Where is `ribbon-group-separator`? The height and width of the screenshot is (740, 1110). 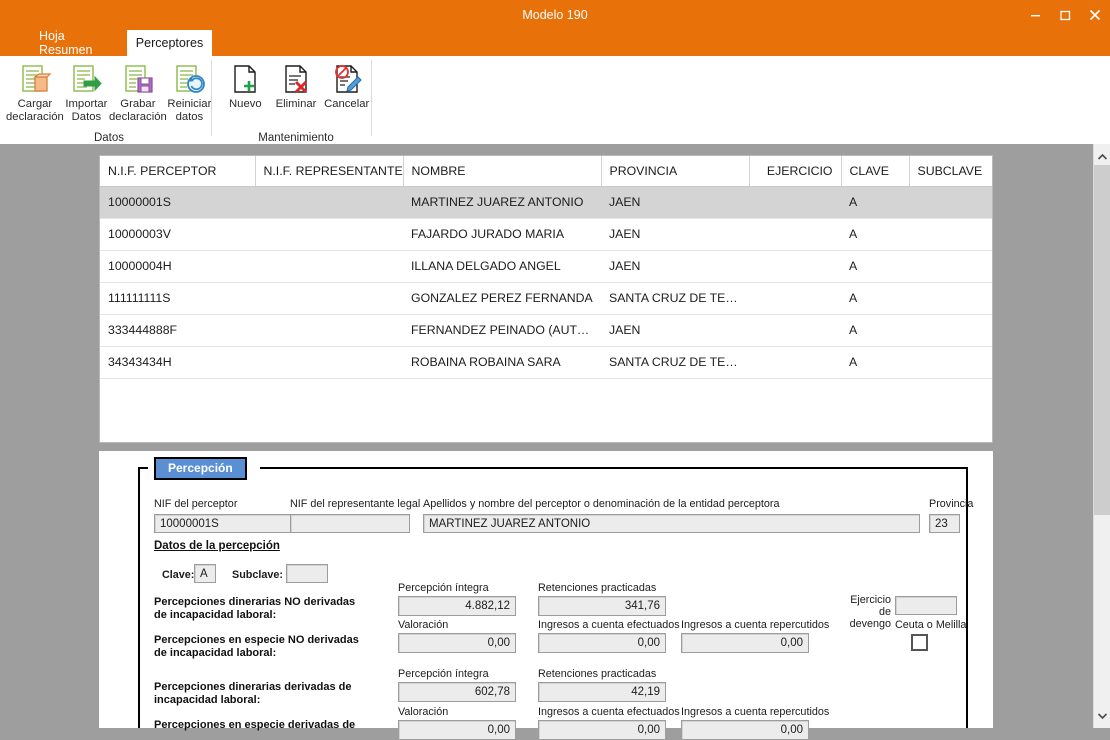 ribbon-group-separator is located at coordinates (211, 98).